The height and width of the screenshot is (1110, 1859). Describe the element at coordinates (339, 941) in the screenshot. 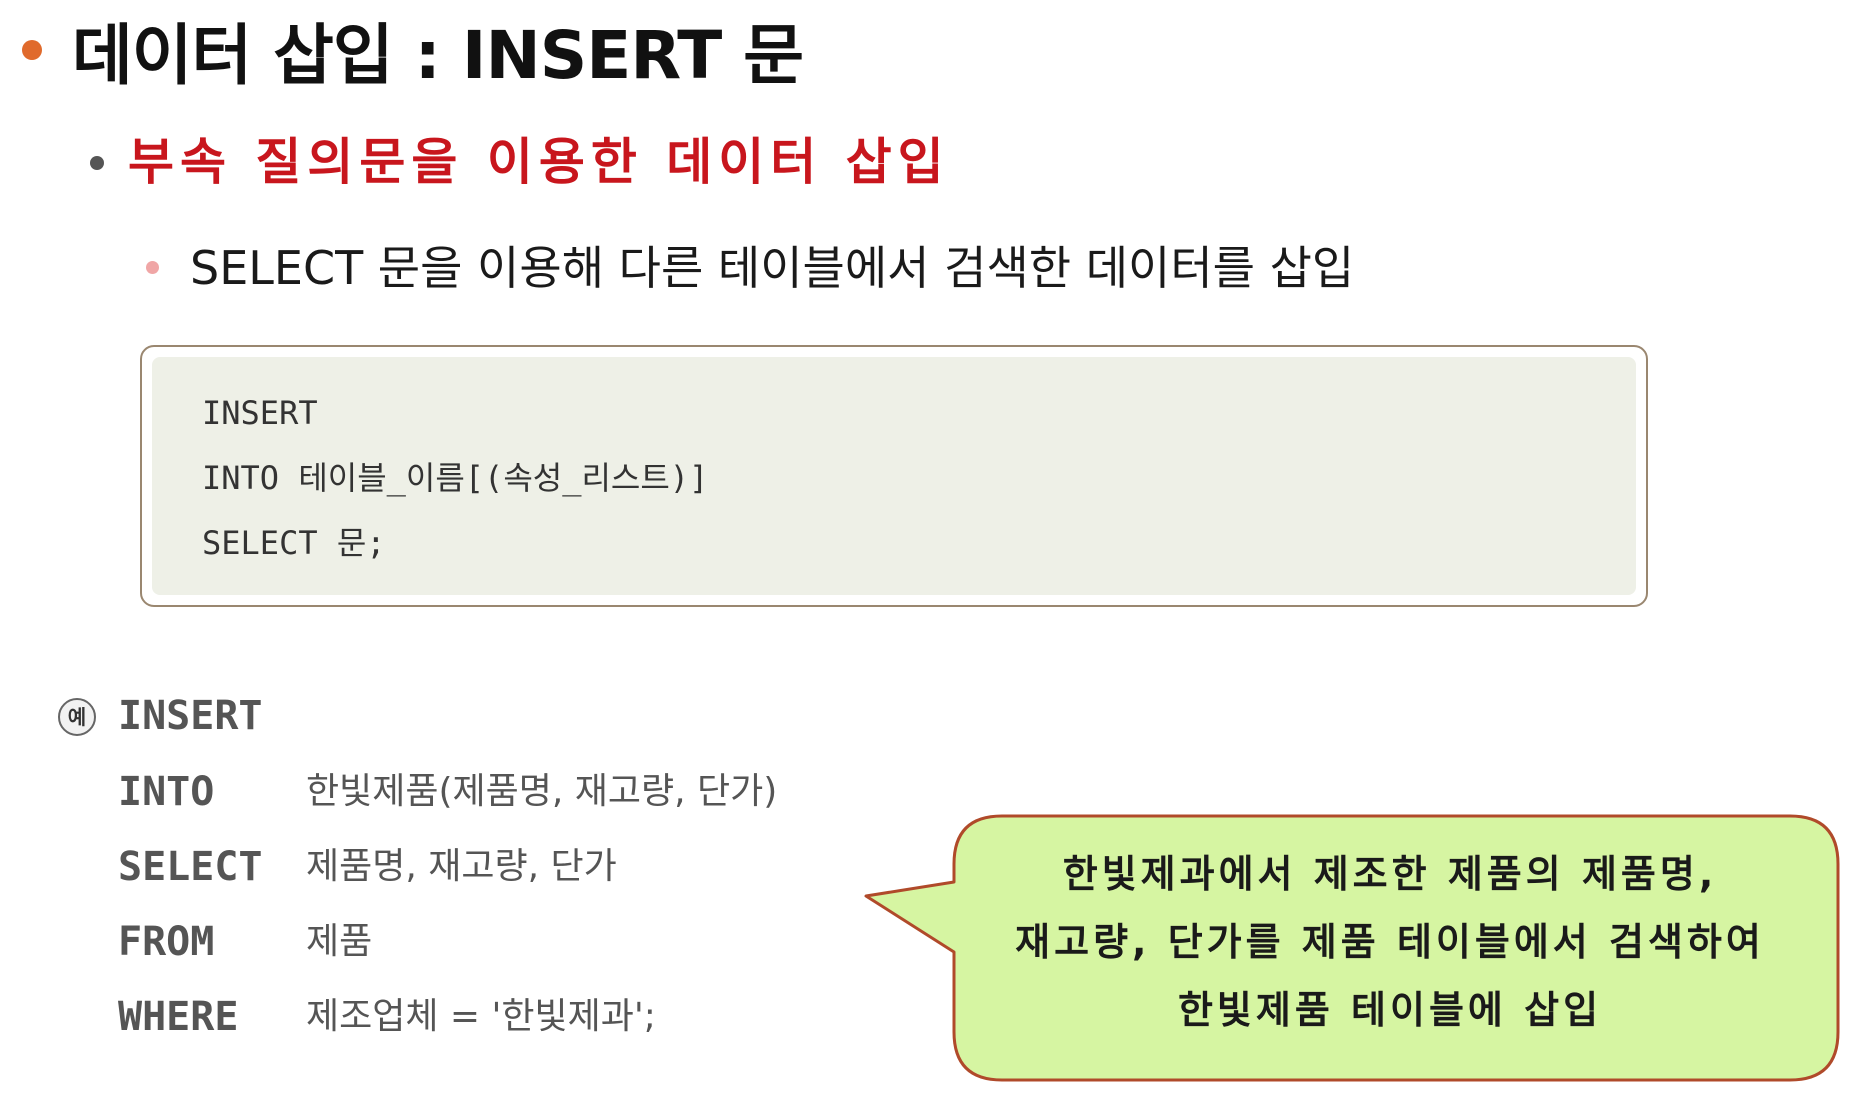

I see `example-value: 제품` at that location.